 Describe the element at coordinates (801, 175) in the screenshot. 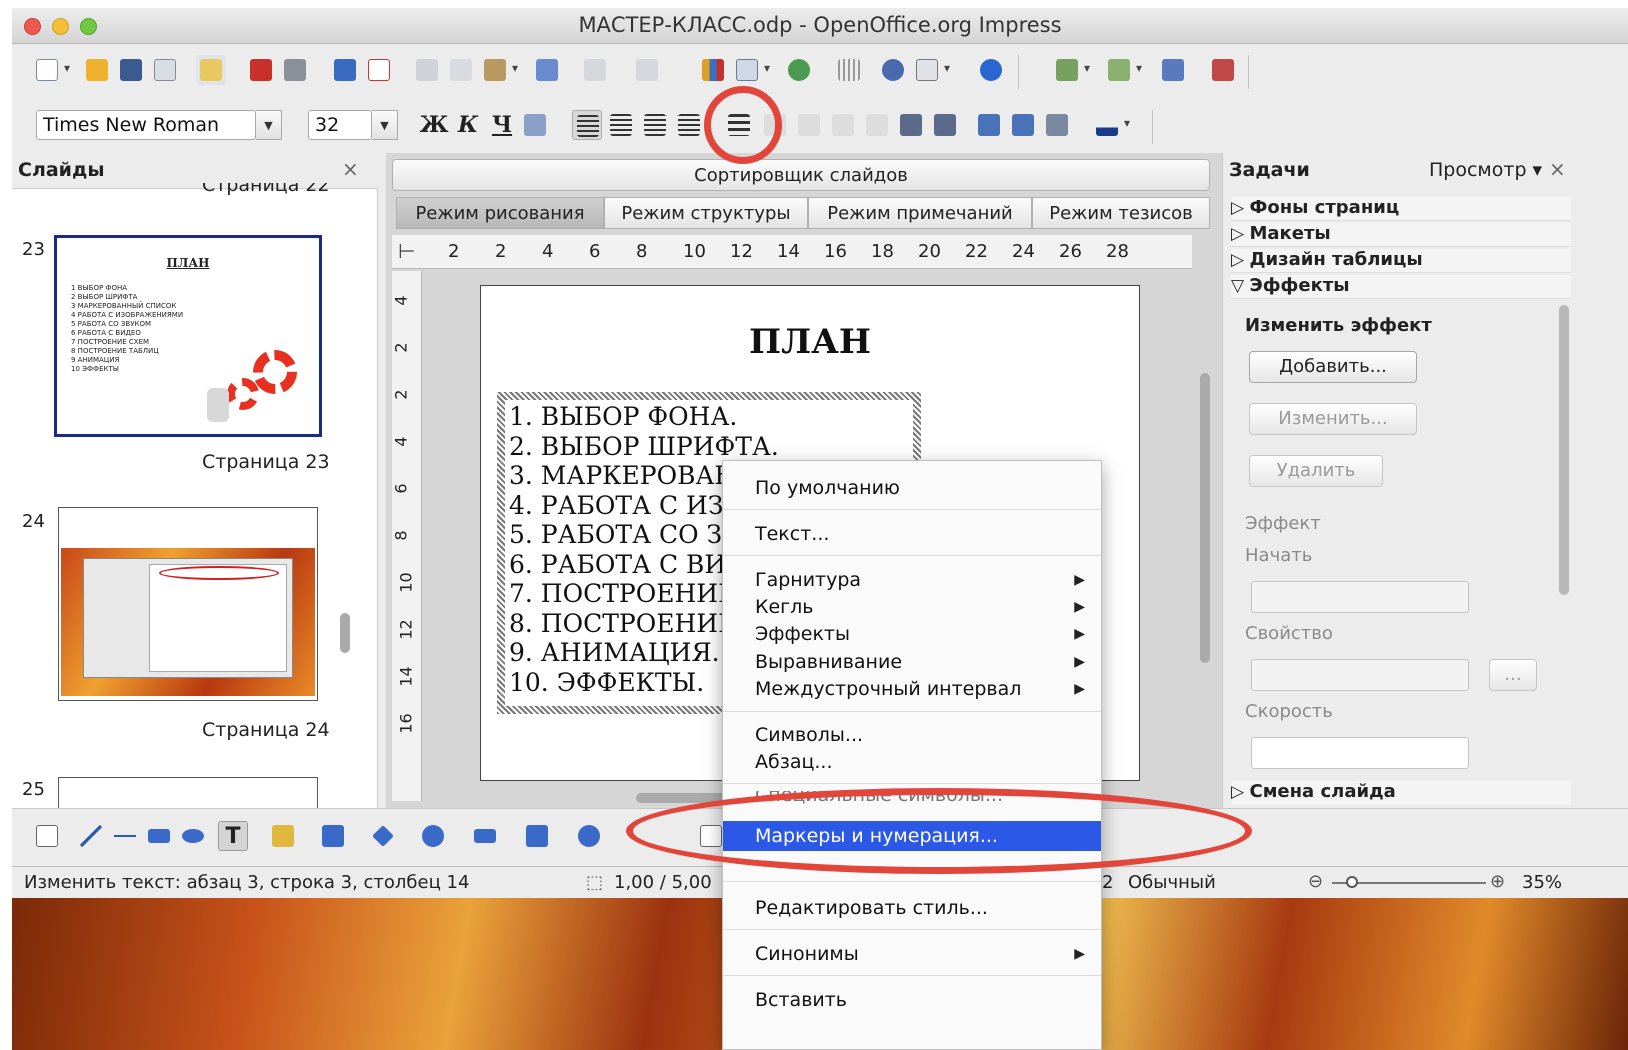

I see `tab-slide-sorter: Сортировщик слайдов` at that location.